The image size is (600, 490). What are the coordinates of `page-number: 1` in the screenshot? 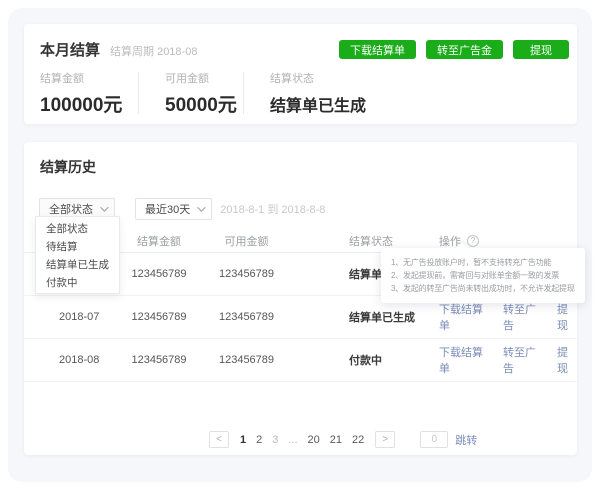 It's located at (243, 440).